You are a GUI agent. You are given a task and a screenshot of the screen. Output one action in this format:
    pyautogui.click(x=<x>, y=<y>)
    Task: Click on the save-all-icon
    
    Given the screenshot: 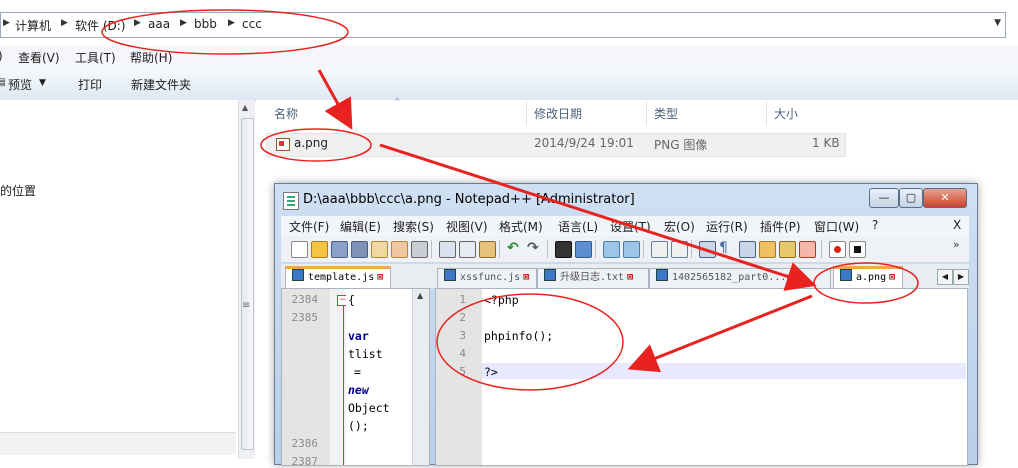 What is the action you would take?
    pyautogui.click(x=359, y=249)
    